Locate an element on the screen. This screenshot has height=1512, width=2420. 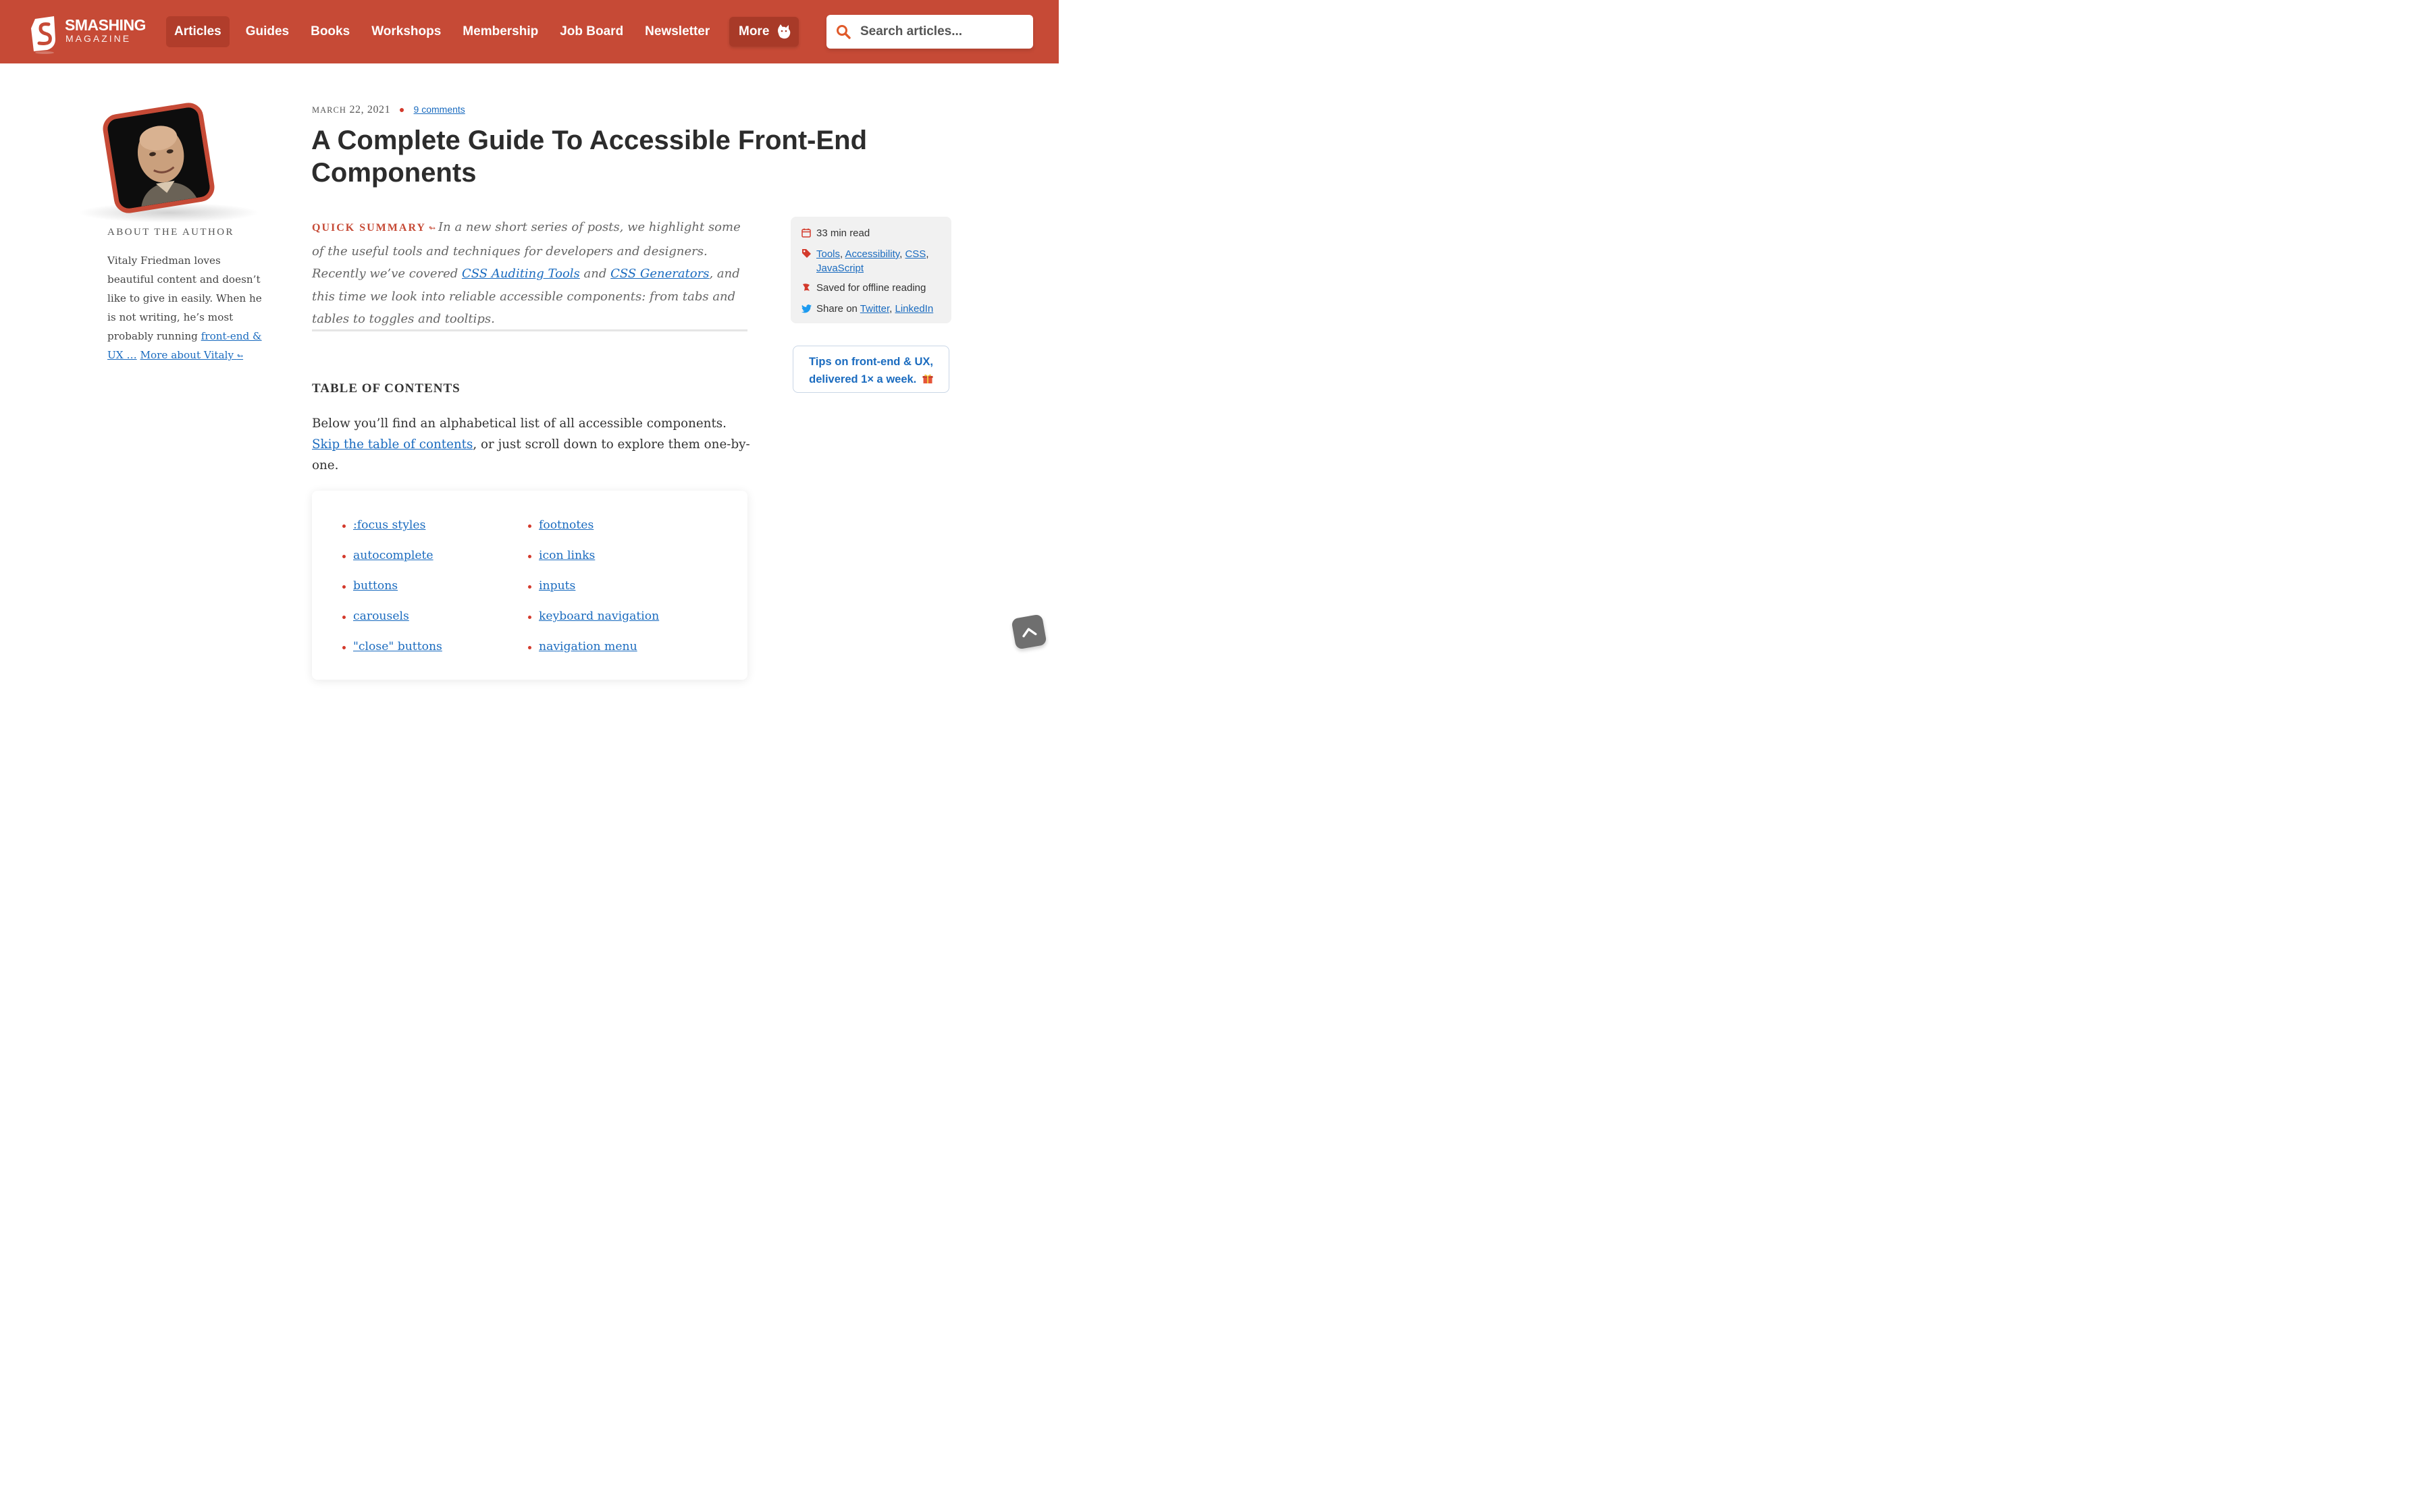
list-item: inputs is located at coordinates (593, 591).